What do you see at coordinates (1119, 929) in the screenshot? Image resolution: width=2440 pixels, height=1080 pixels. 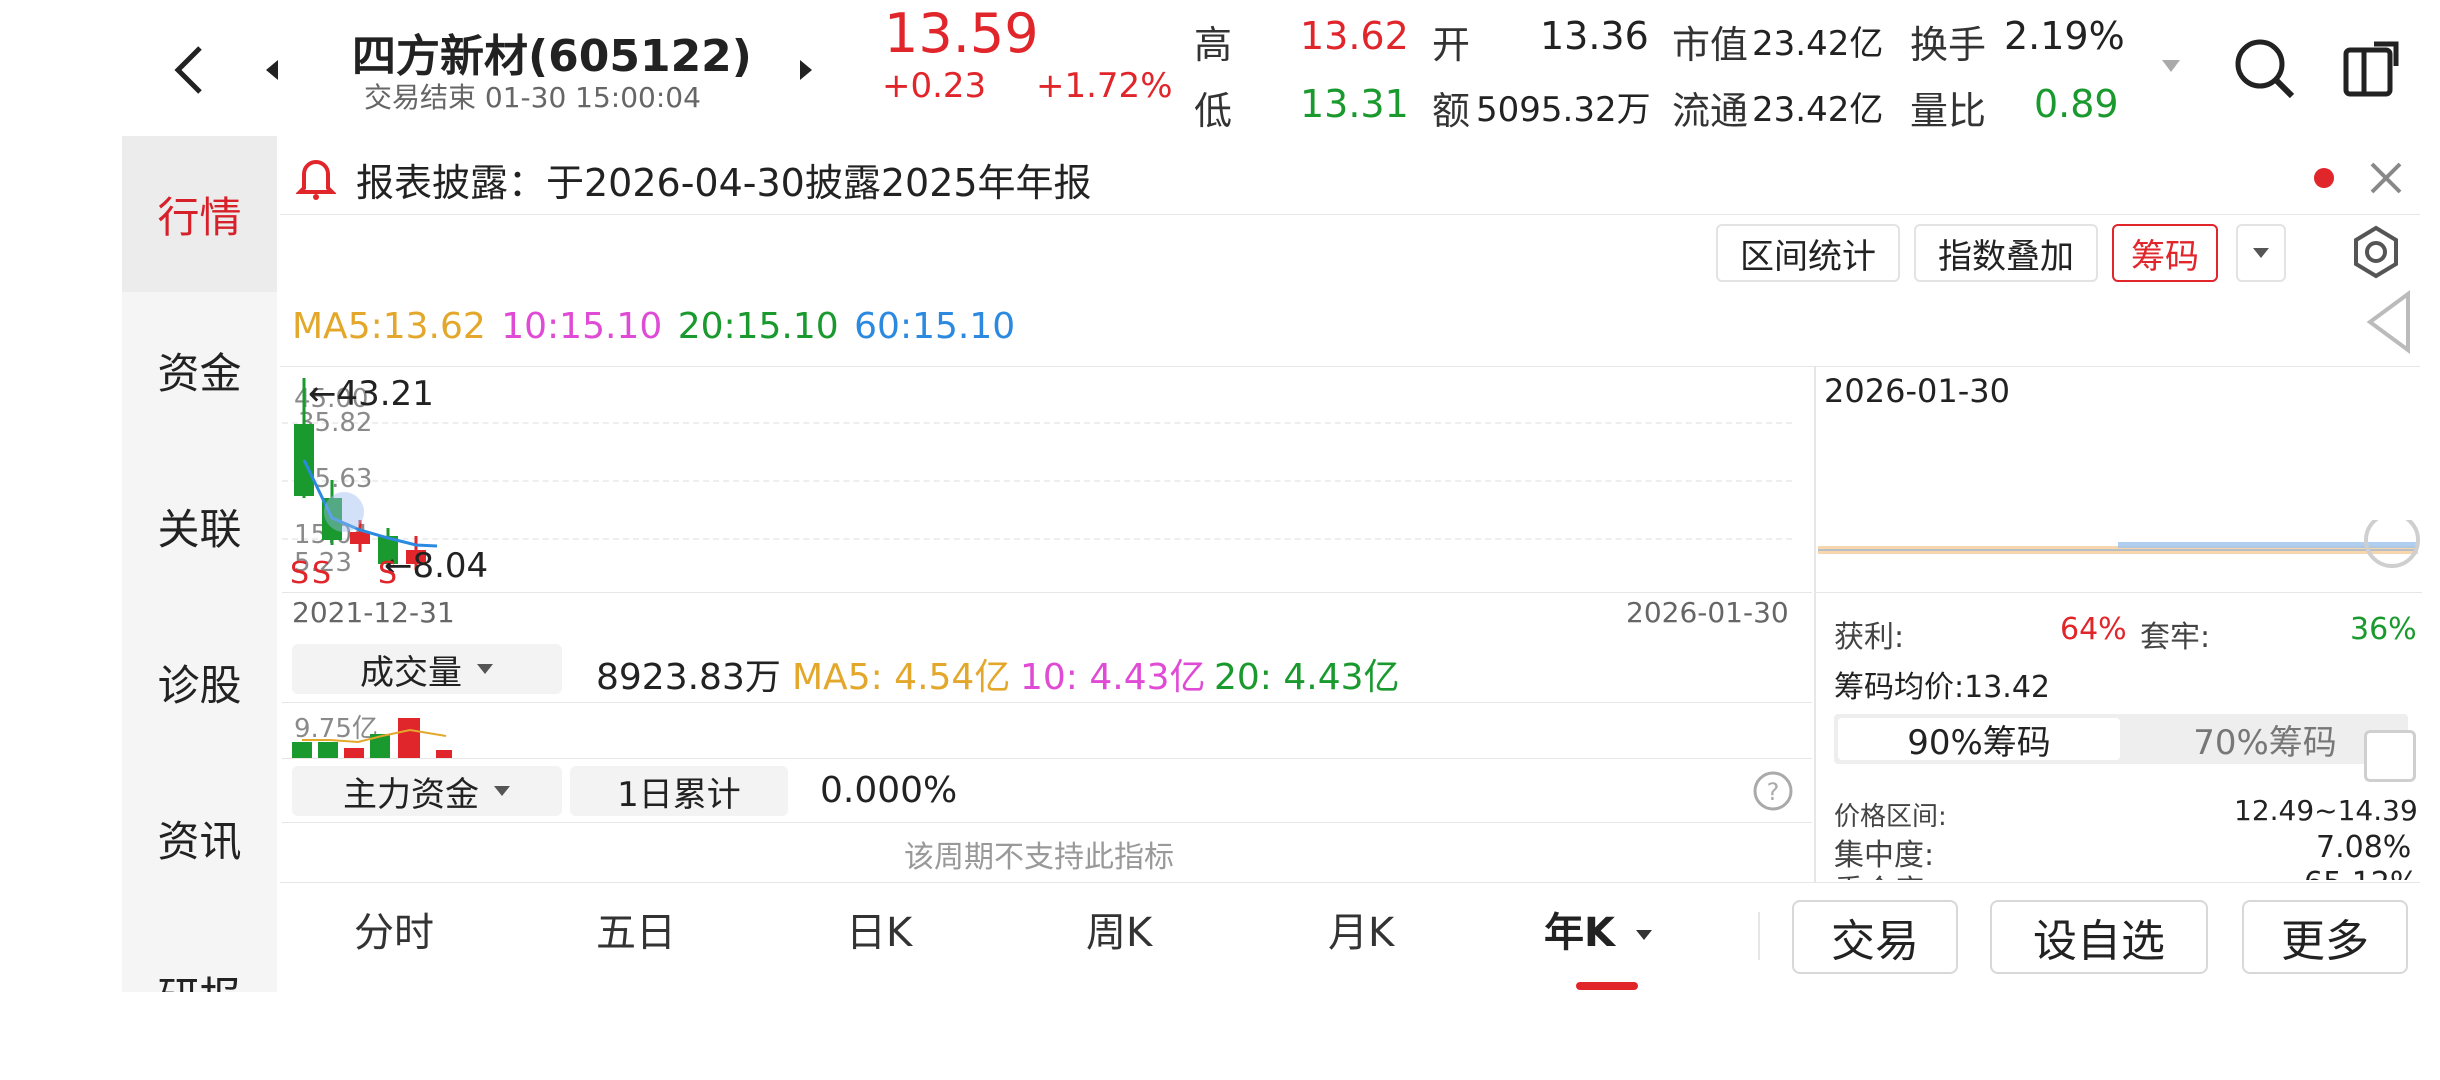 I see `tab-weekly-k: 周K` at bounding box center [1119, 929].